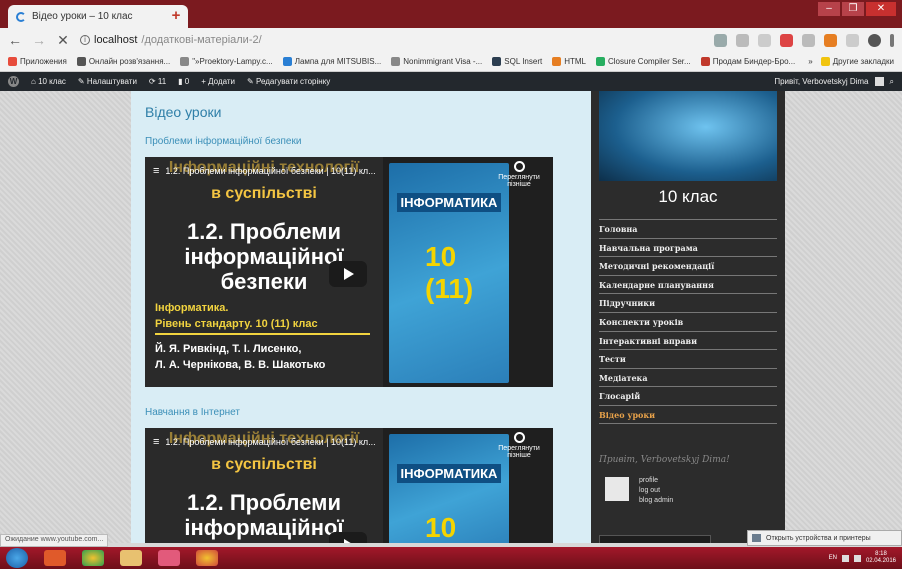 The image size is (902, 569). What do you see at coordinates (810, 61) in the screenshot?
I see `more-bookmarks-button: »` at bounding box center [810, 61].